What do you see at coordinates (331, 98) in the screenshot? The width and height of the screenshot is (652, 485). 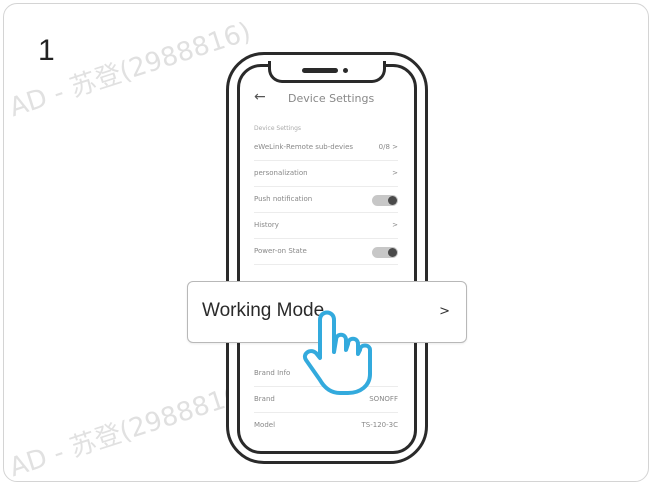 I see `nav-title: Device Settings` at bounding box center [331, 98].